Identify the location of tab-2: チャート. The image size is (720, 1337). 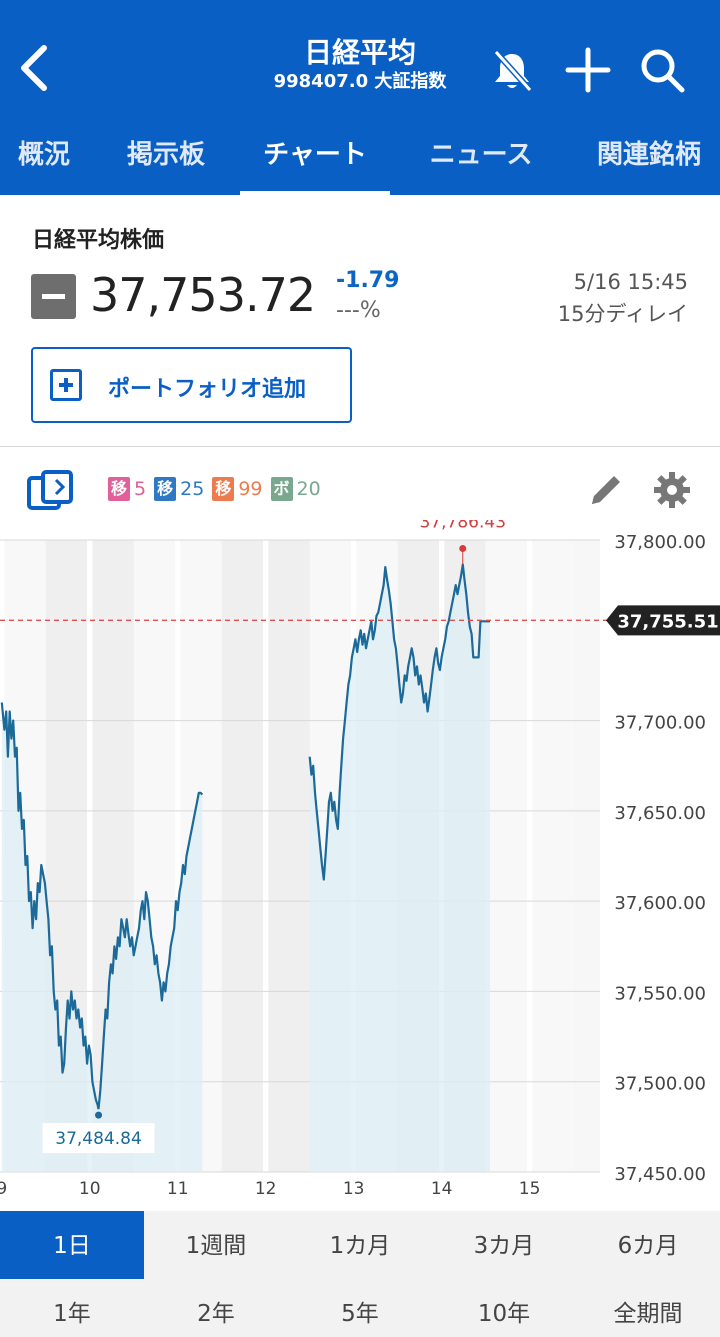
(315, 161).